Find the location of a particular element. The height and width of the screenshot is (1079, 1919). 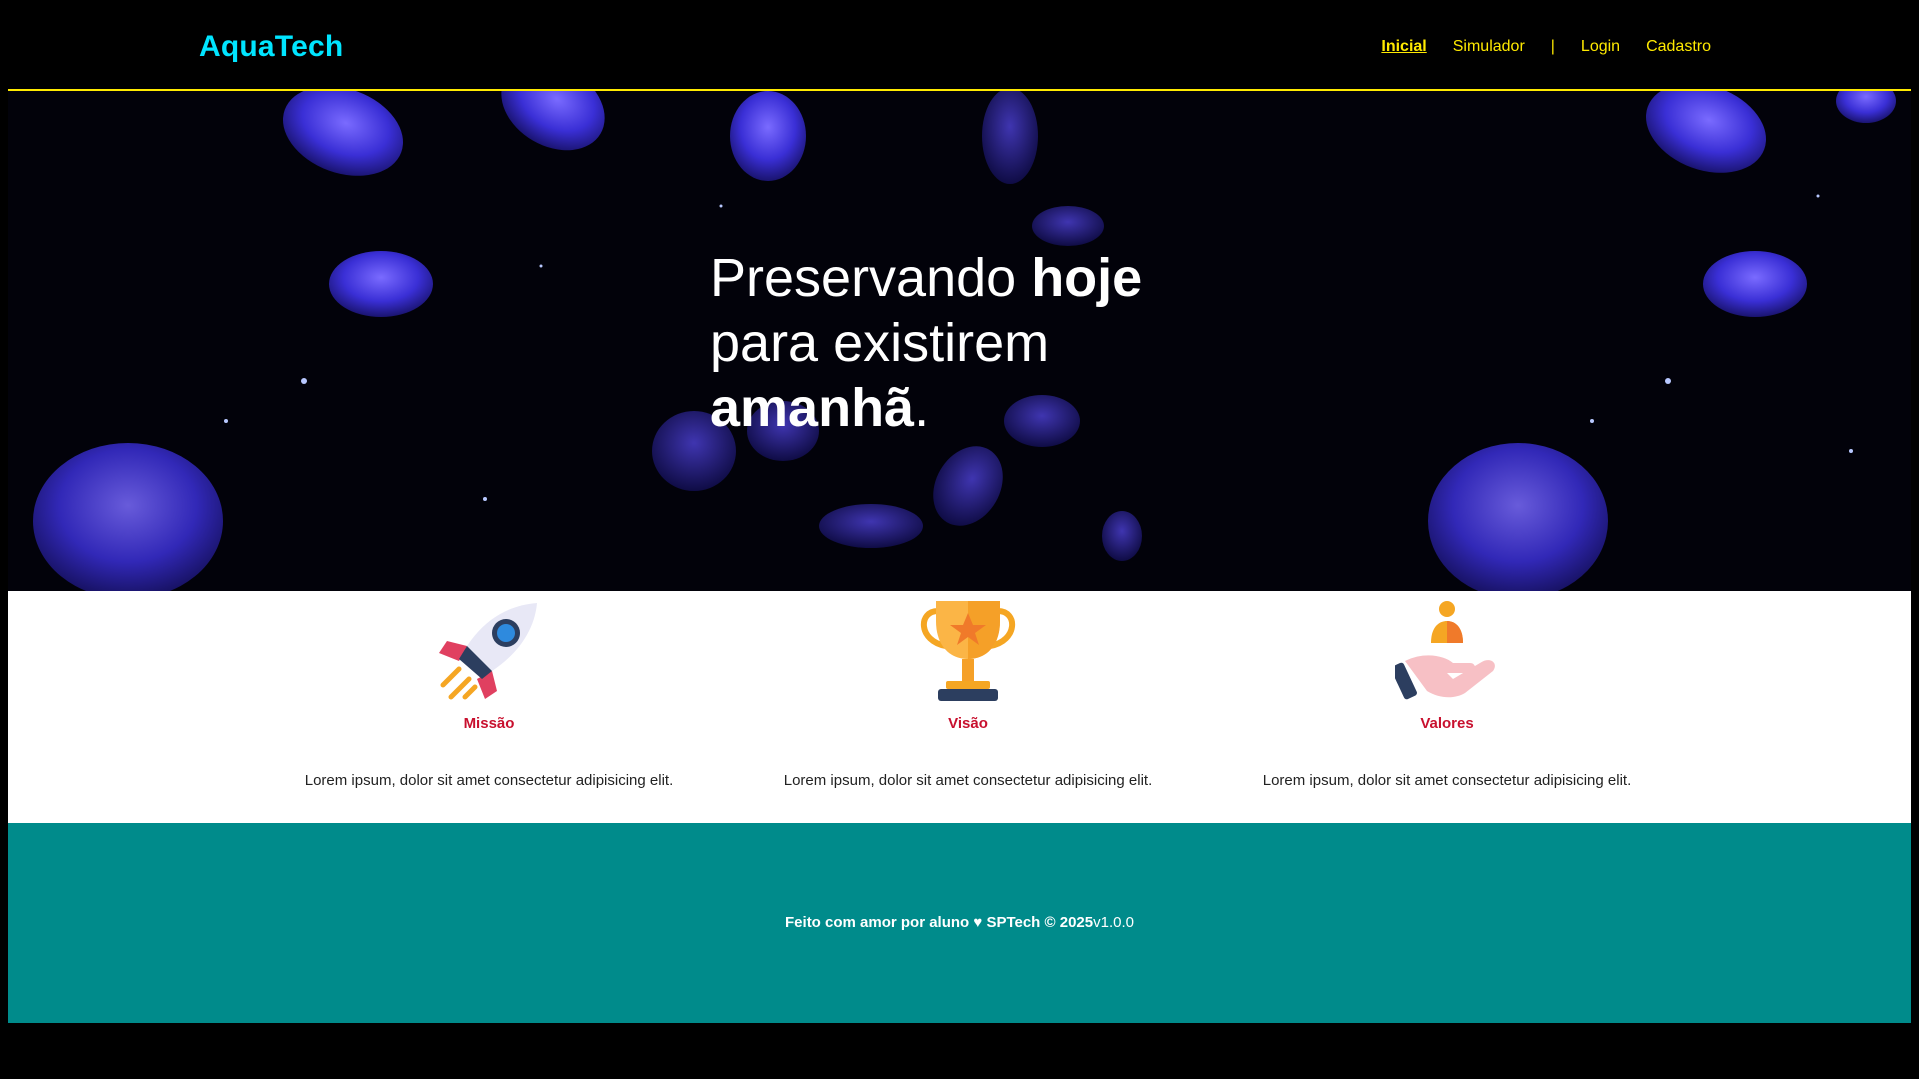

hero-line1-a: Preservando is located at coordinates (871, 278).